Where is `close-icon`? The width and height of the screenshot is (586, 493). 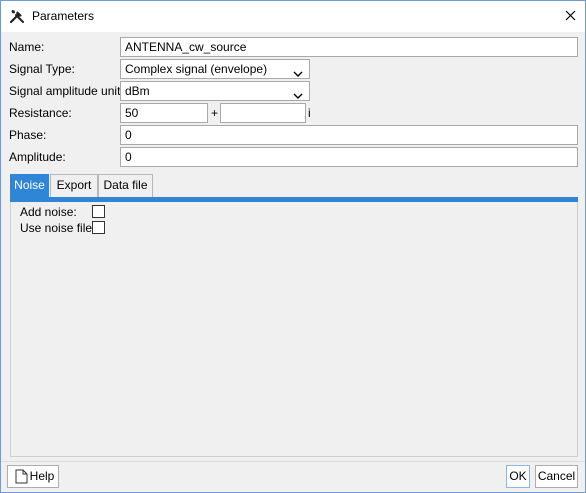 close-icon is located at coordinates (570, 17).